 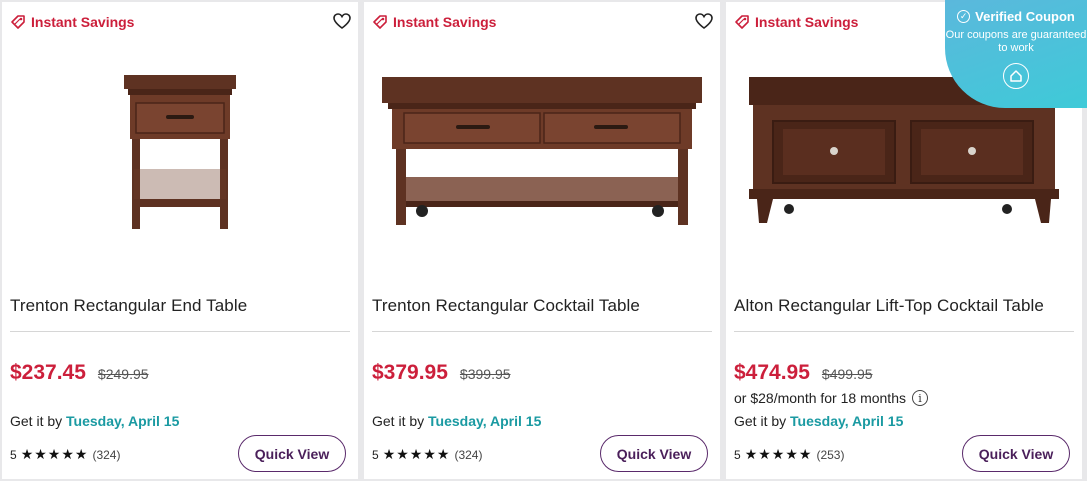 I want to click on product-title: Trenton Rectangular Cocktail Table, so click(x=506, y=306).